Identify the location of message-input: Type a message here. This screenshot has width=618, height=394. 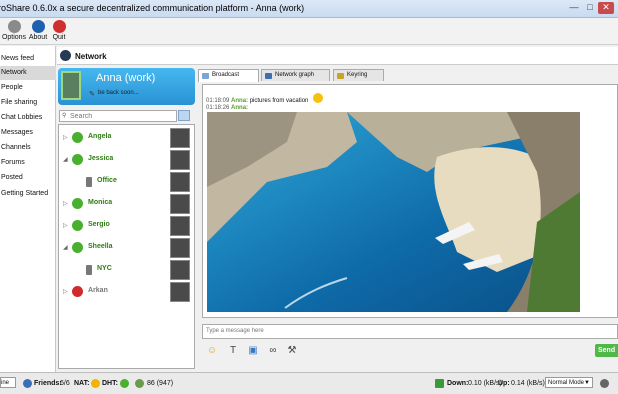
(410, 331).